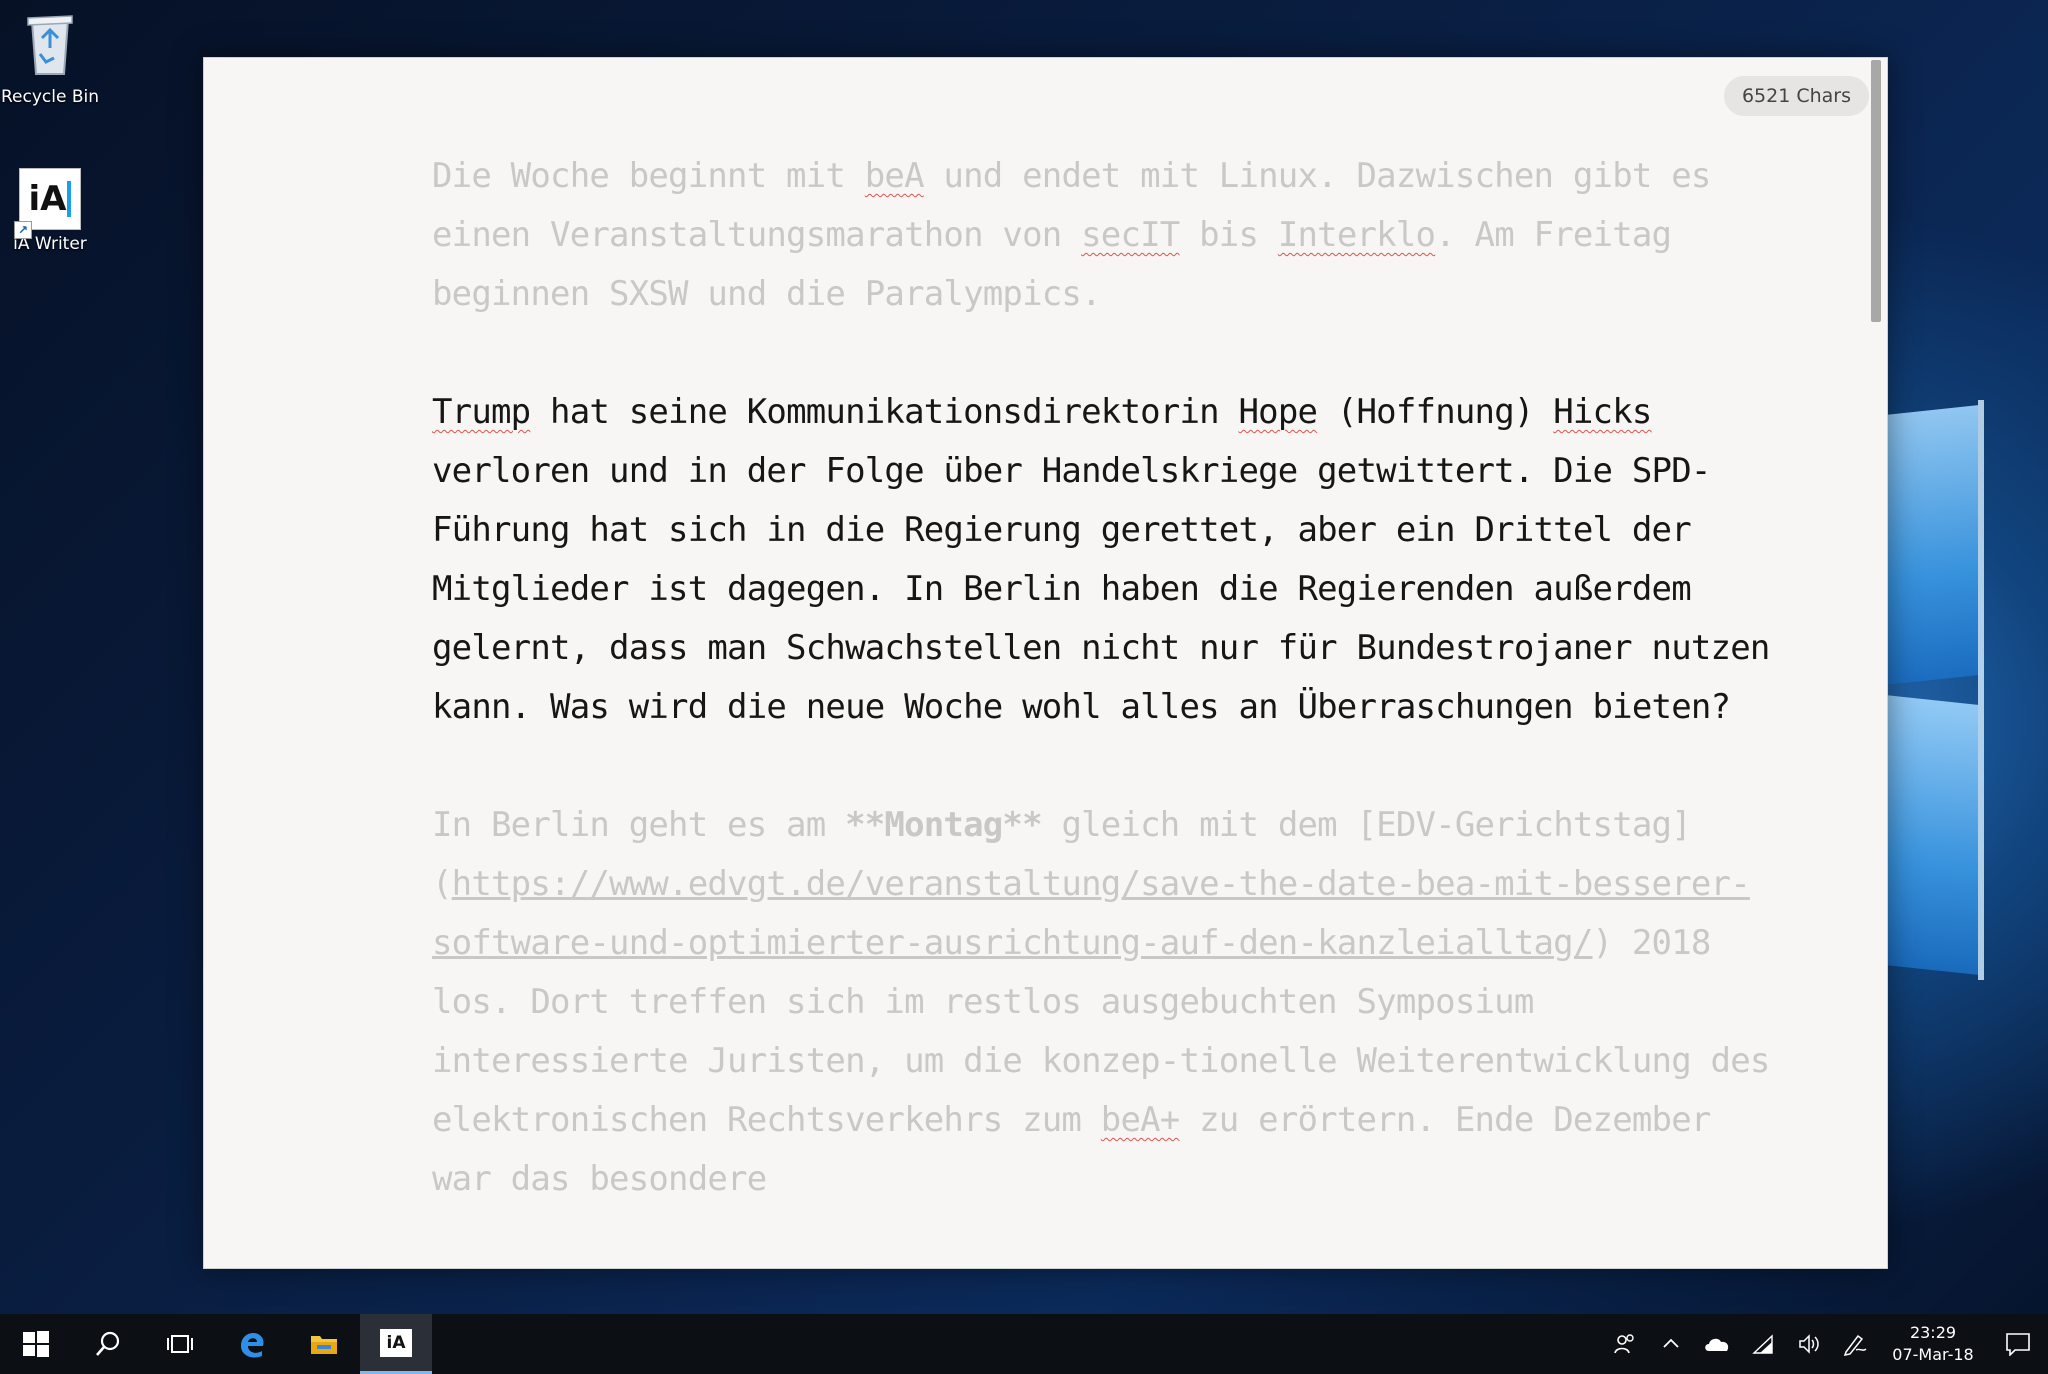  Describe the element at coordinates (1356, 235) in the screenshot. I see `misspelled-word: Interklo` at that location.